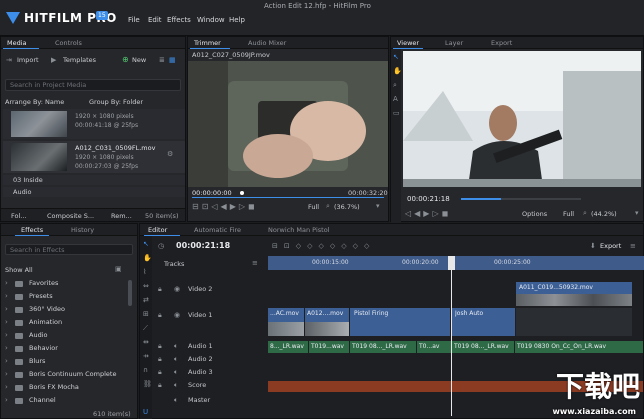 The image size is (644, 419). I want to click on export-button: Export, so click(610, 246).